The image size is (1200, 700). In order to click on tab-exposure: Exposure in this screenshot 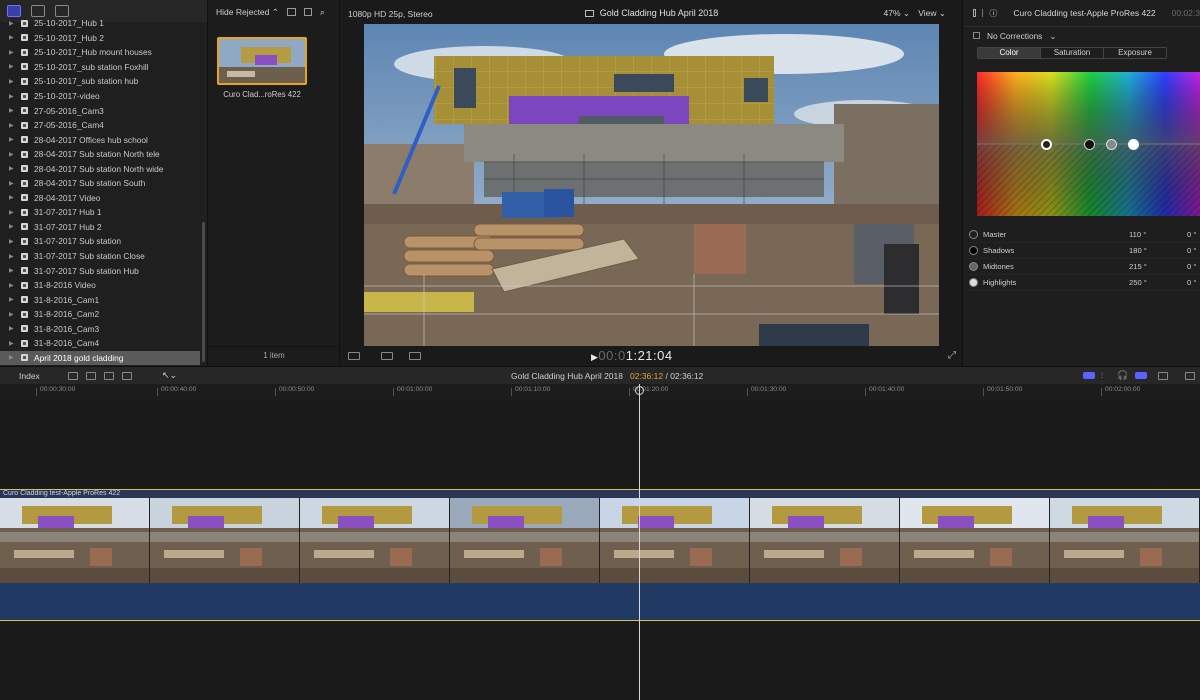, I will do `click(1135, 53)`.